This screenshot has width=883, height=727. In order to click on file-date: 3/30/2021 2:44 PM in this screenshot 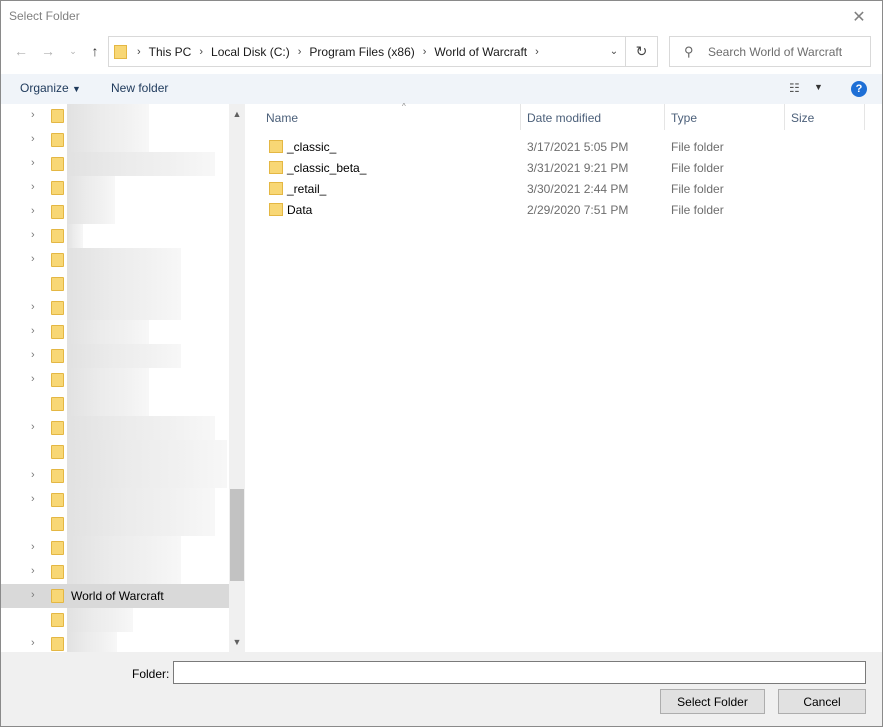, I will do `click(578, 189)`.